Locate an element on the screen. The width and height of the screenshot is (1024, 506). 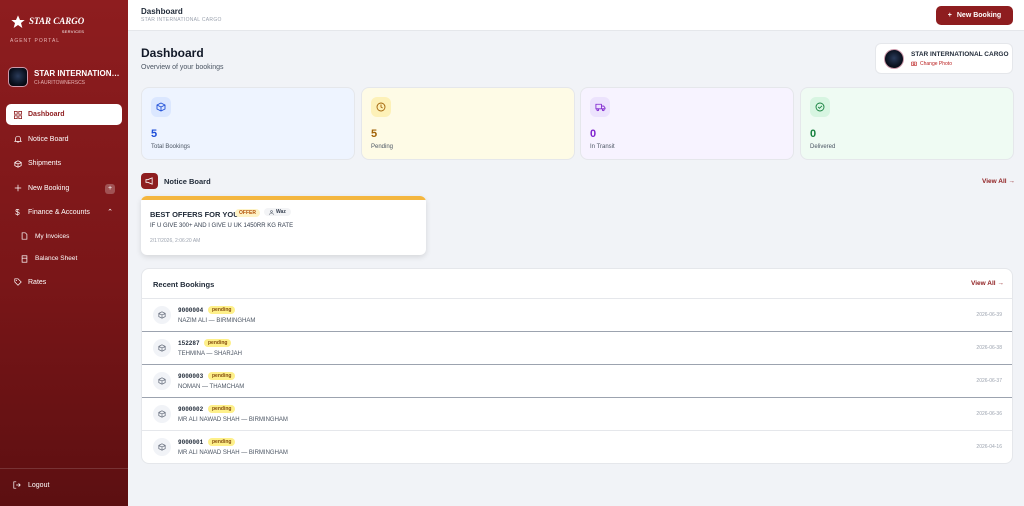
avatar is located at coordinates (18, 77).